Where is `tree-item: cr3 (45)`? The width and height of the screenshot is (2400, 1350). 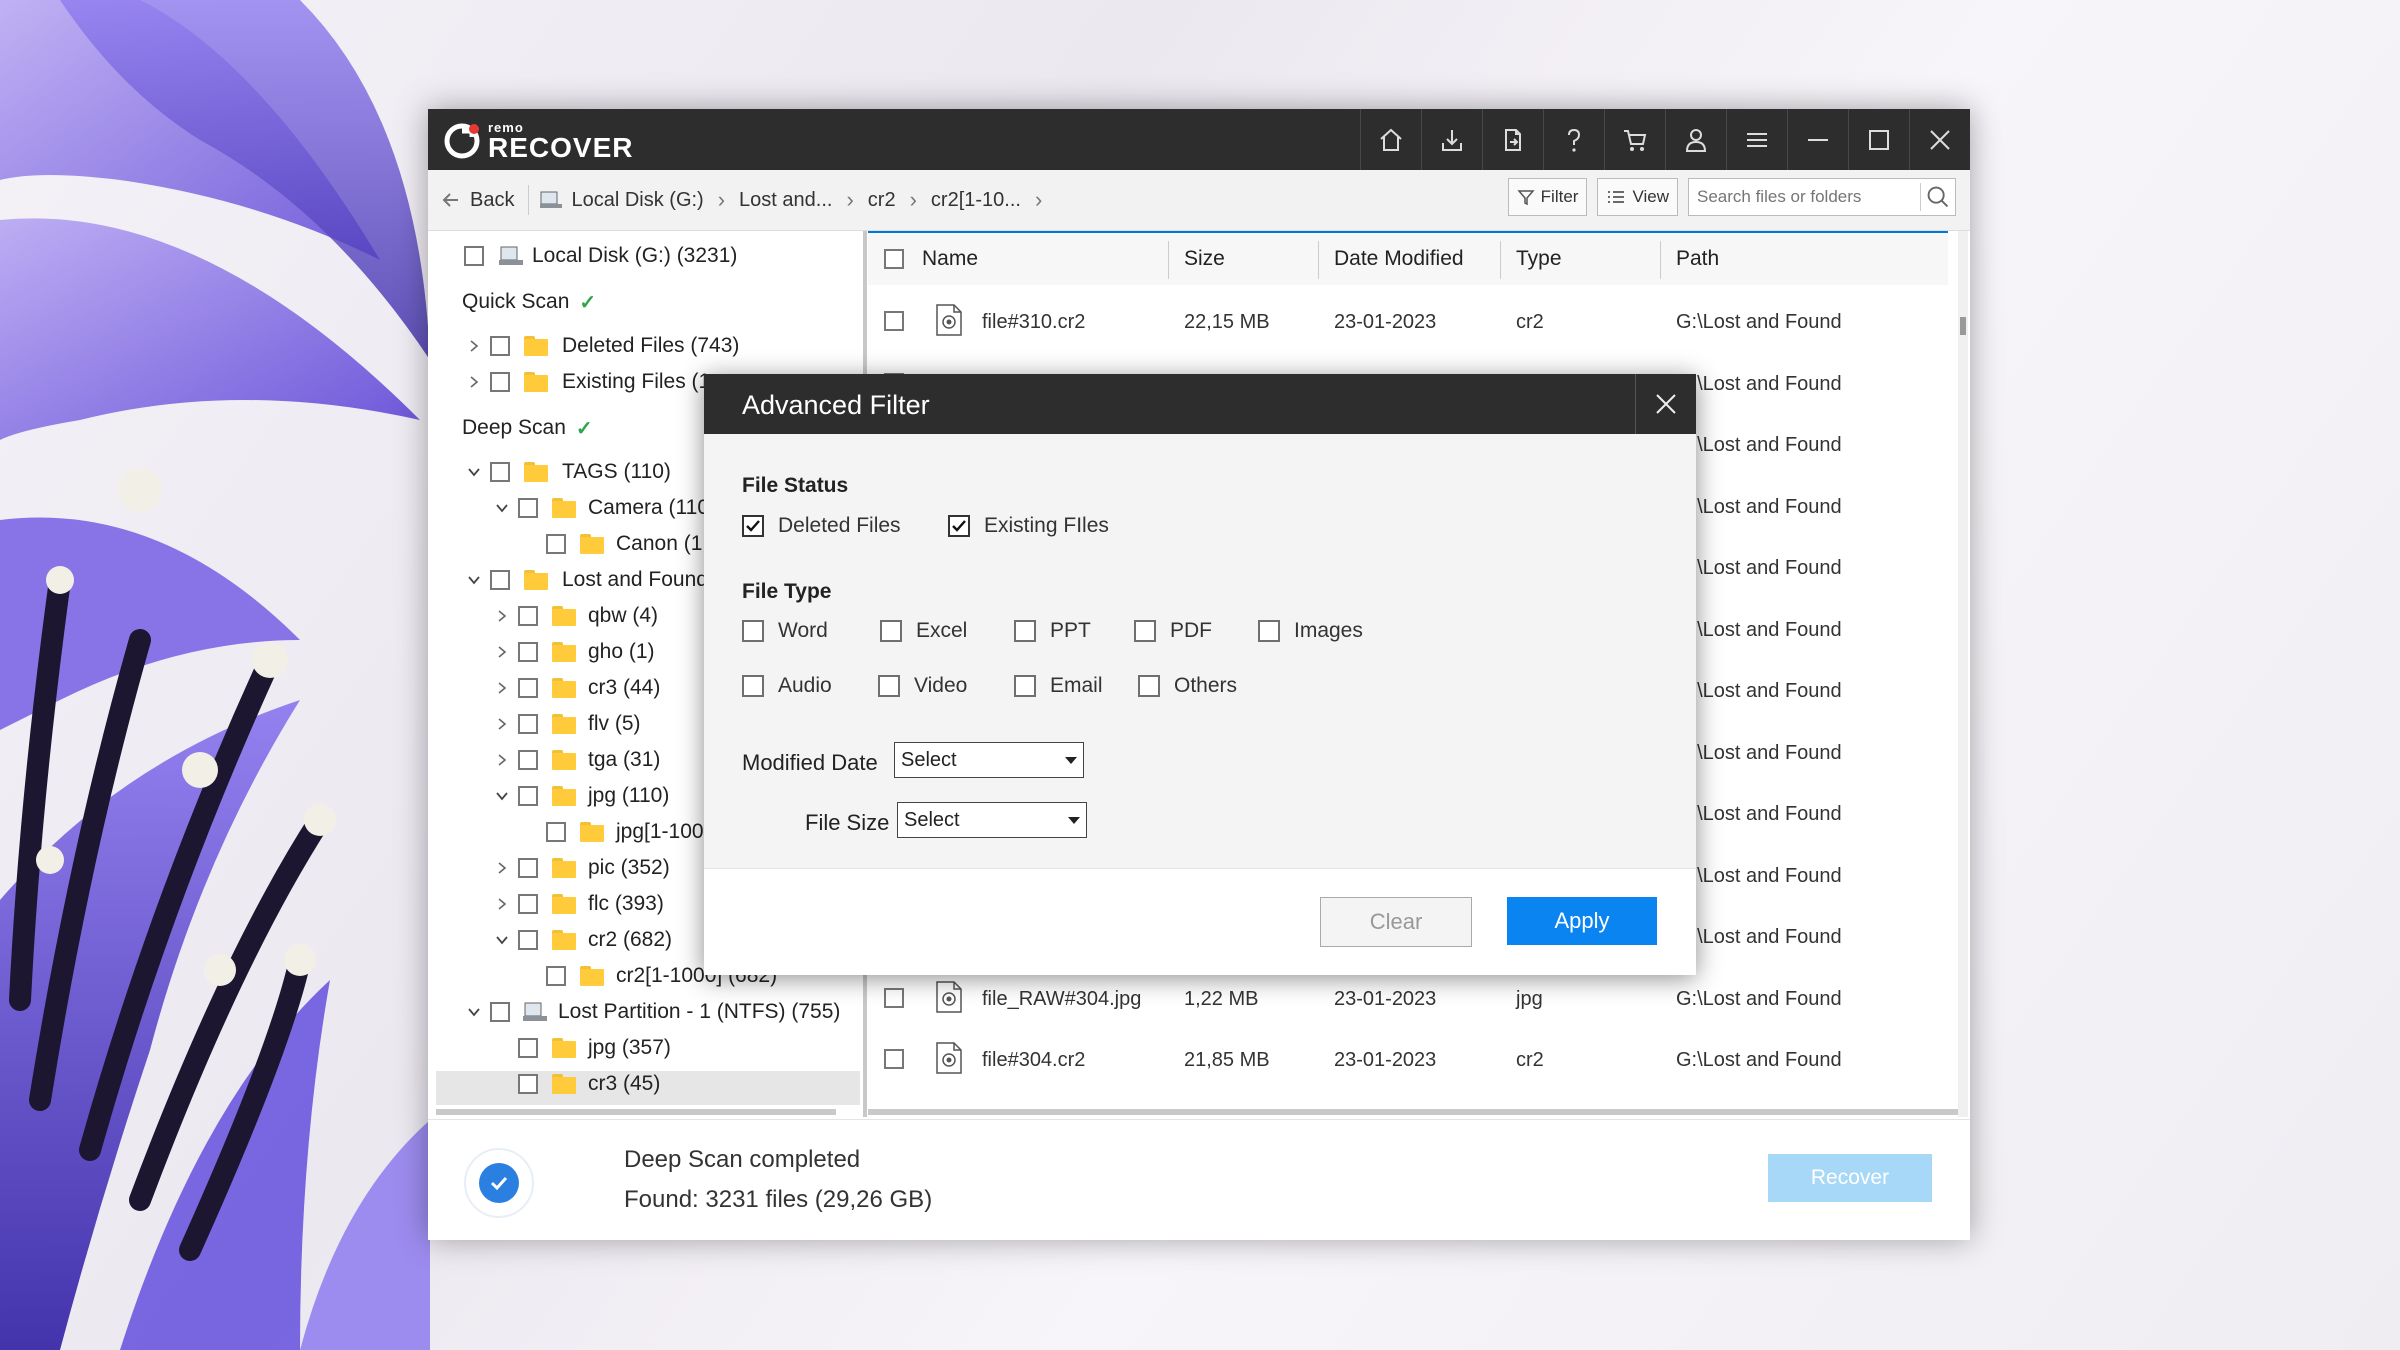 tree-item: cr3 (45) is located at coordinates (576, 1084).